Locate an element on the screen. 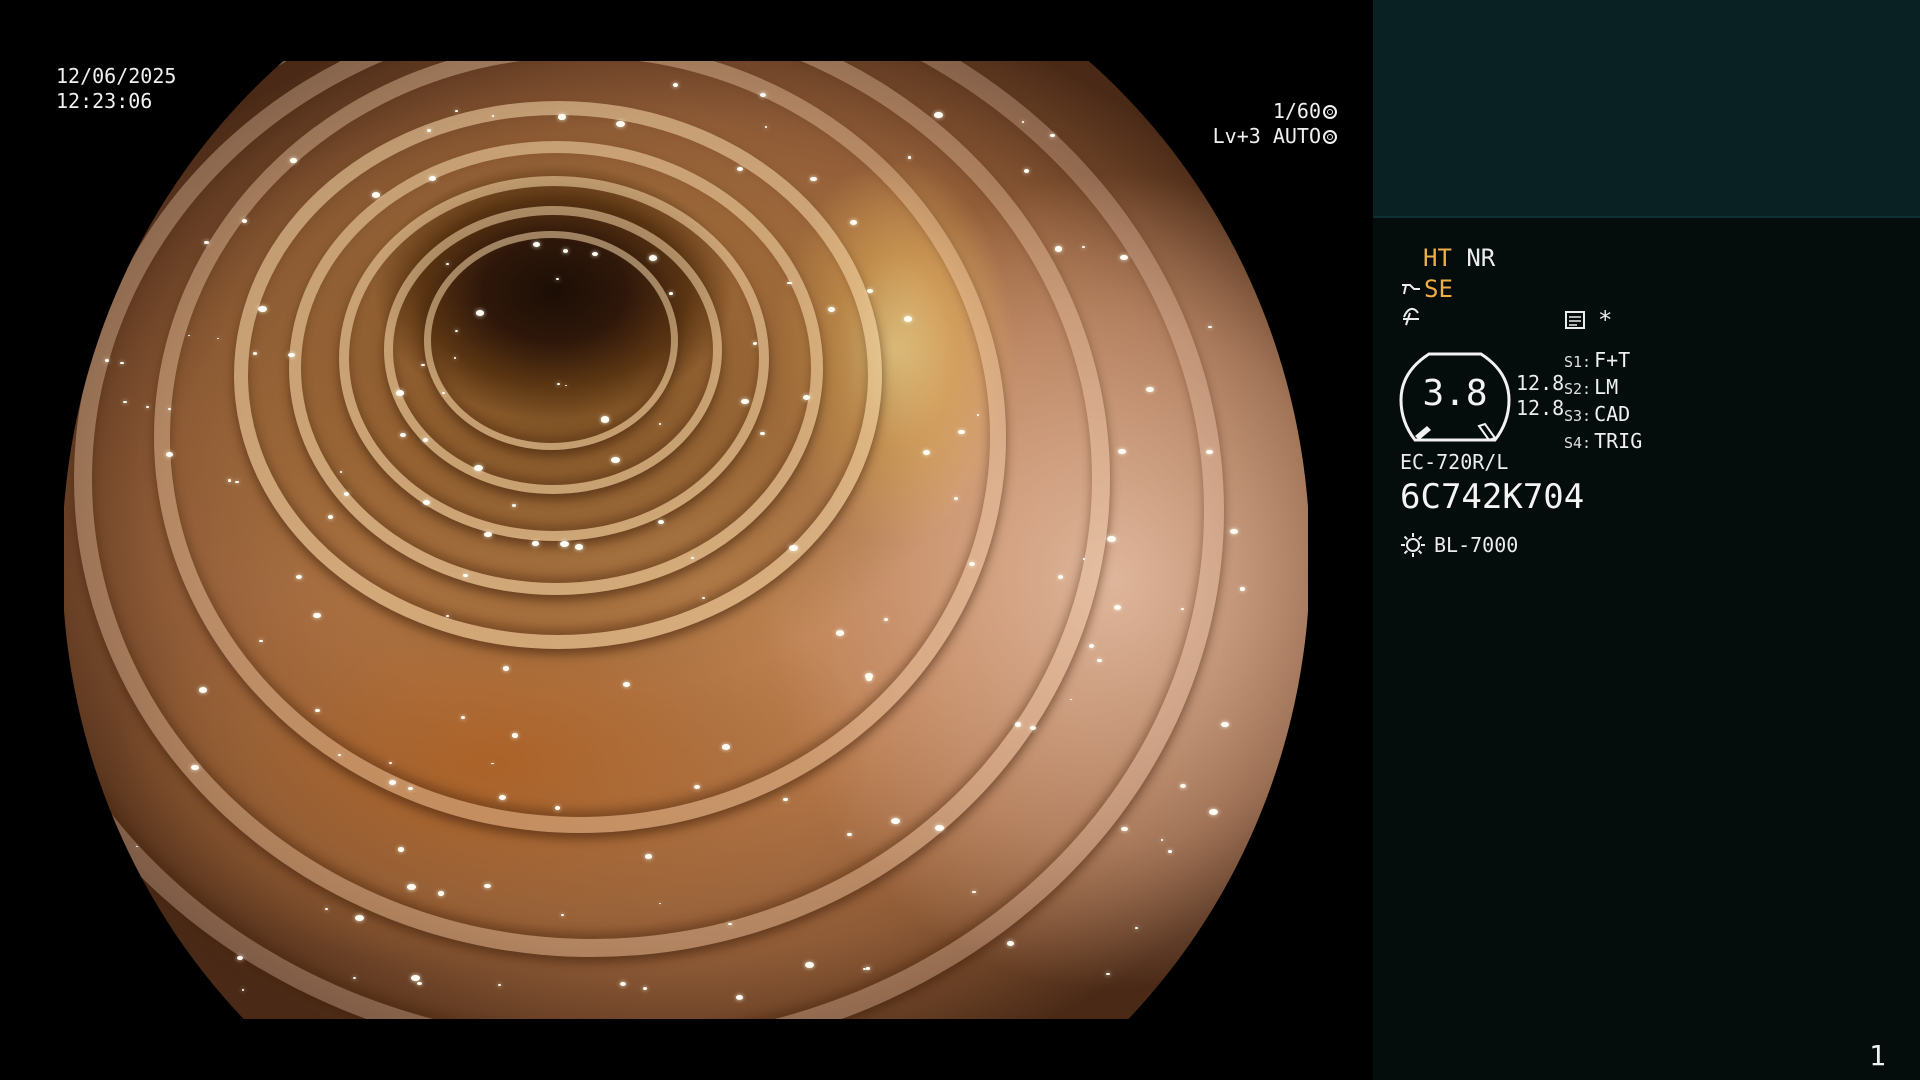 The height and width of the screenshot is (1080, 1920). gauge-marker is located at coordinates (1487, 432).